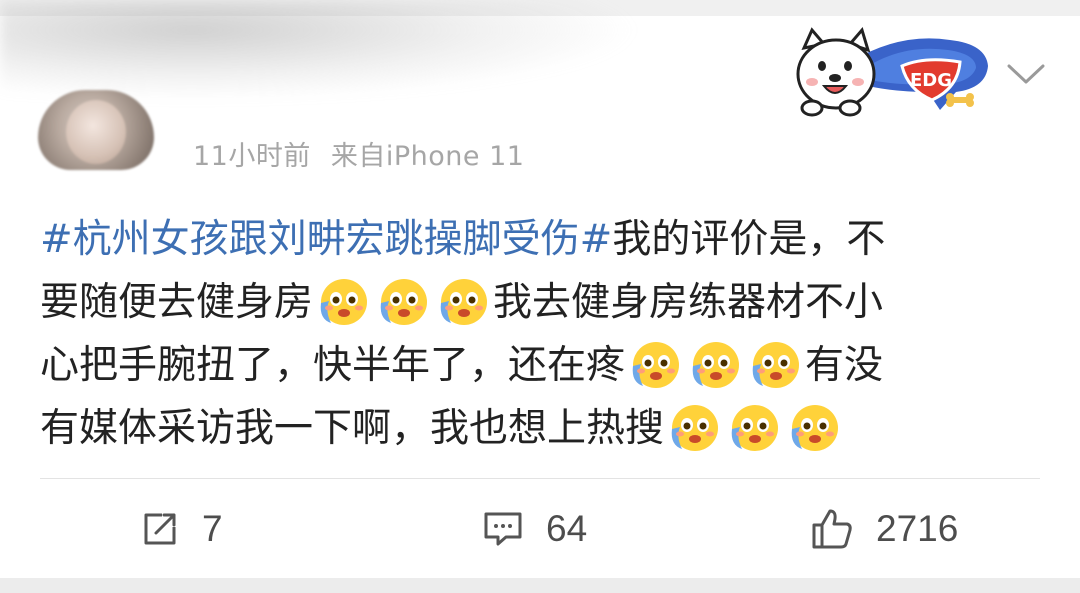 This screenshot has width=1080, height=593. What do you see at coordinates (688, 302) in the screenshot?
I see `content-text-2b: 我去健身房练器材不小` at bounding box center [688, 302].